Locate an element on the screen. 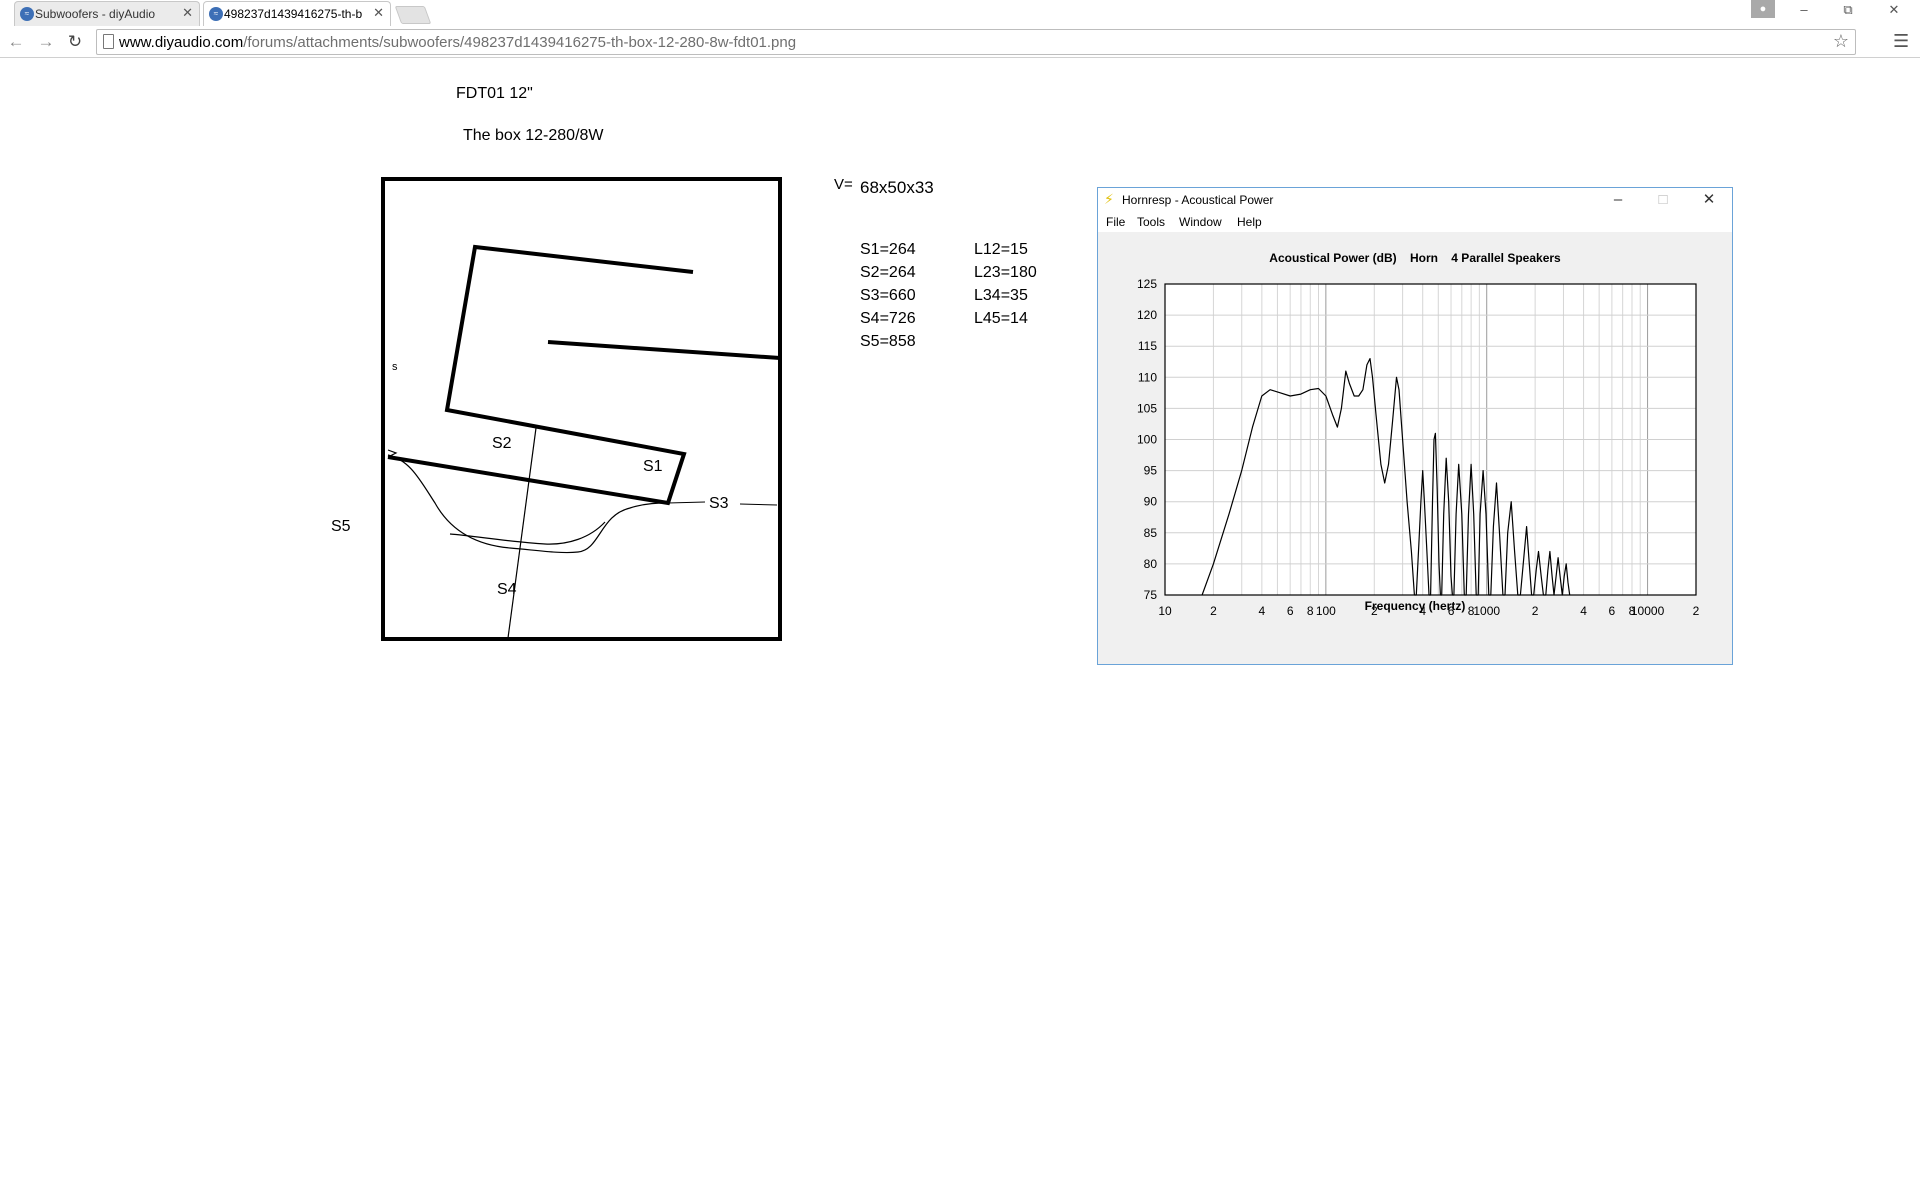 This screenshot has height=1200, width=1920. hornresp-titlebar: ⚡ Hornresp - Acoustical Power – □ ✕ is located at coordinates (1415, 200).